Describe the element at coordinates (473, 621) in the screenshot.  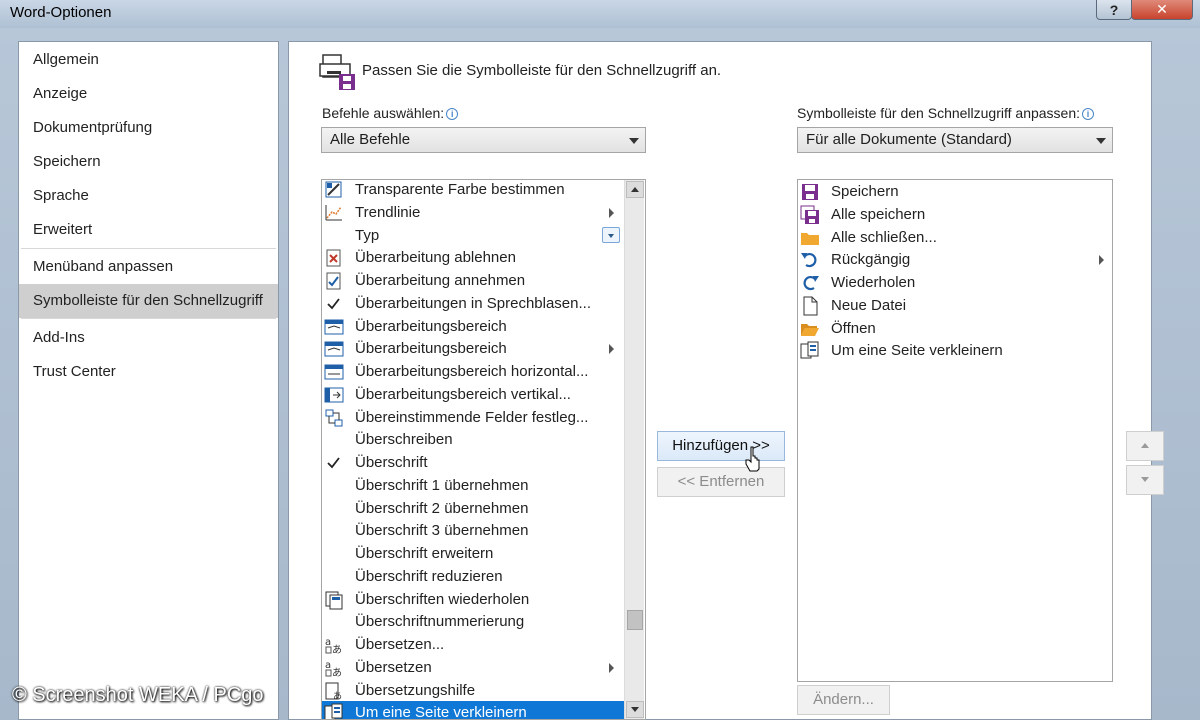
I see `command-list-item: Überschriftnummerierung` at that location.